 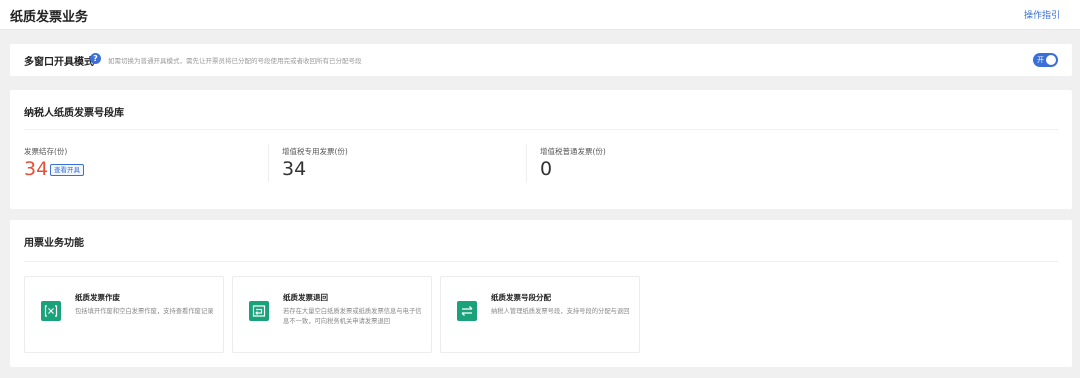 What do you see at coordinates (54, 243) in the screenshot?
I see `functions-title: 用票业务功能` at bounding box center [54, 243].